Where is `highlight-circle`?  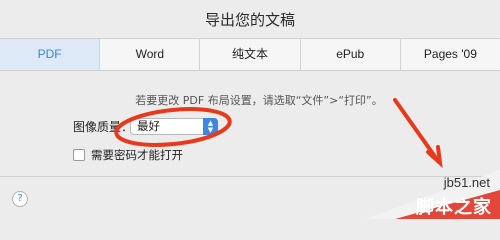
highlight-circle is located at coordinates (173, 127).